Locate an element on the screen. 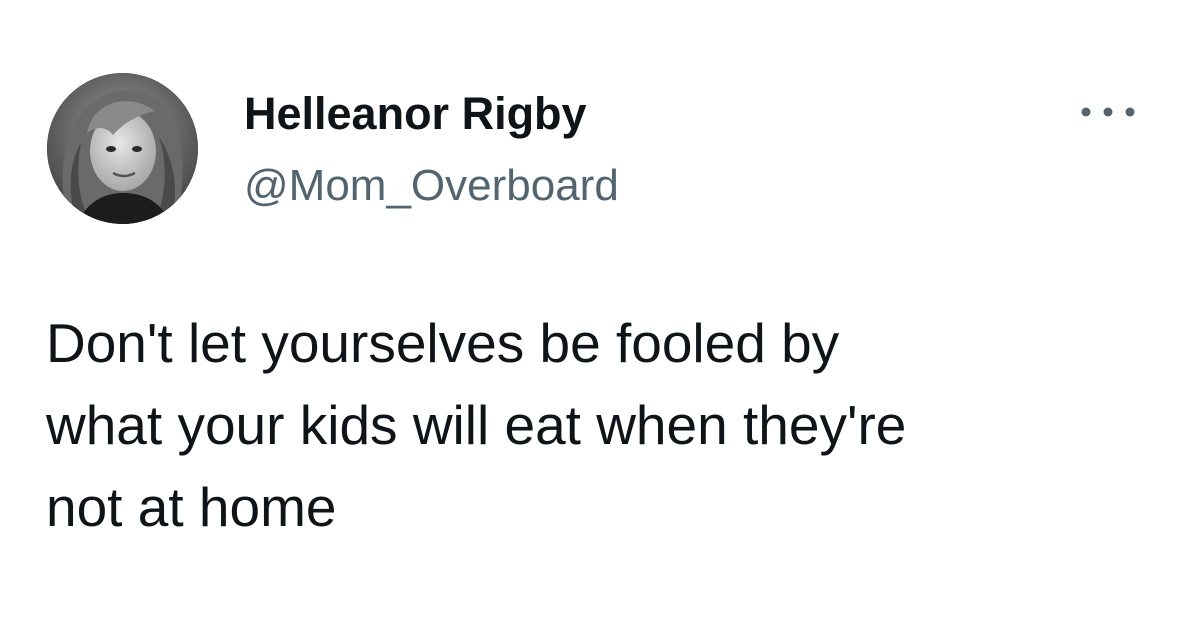 The height and width of the screenshot is (628, 1200). tweet-text-line: Don't let yourselves be fooled by is located at coordinates (443, 343).